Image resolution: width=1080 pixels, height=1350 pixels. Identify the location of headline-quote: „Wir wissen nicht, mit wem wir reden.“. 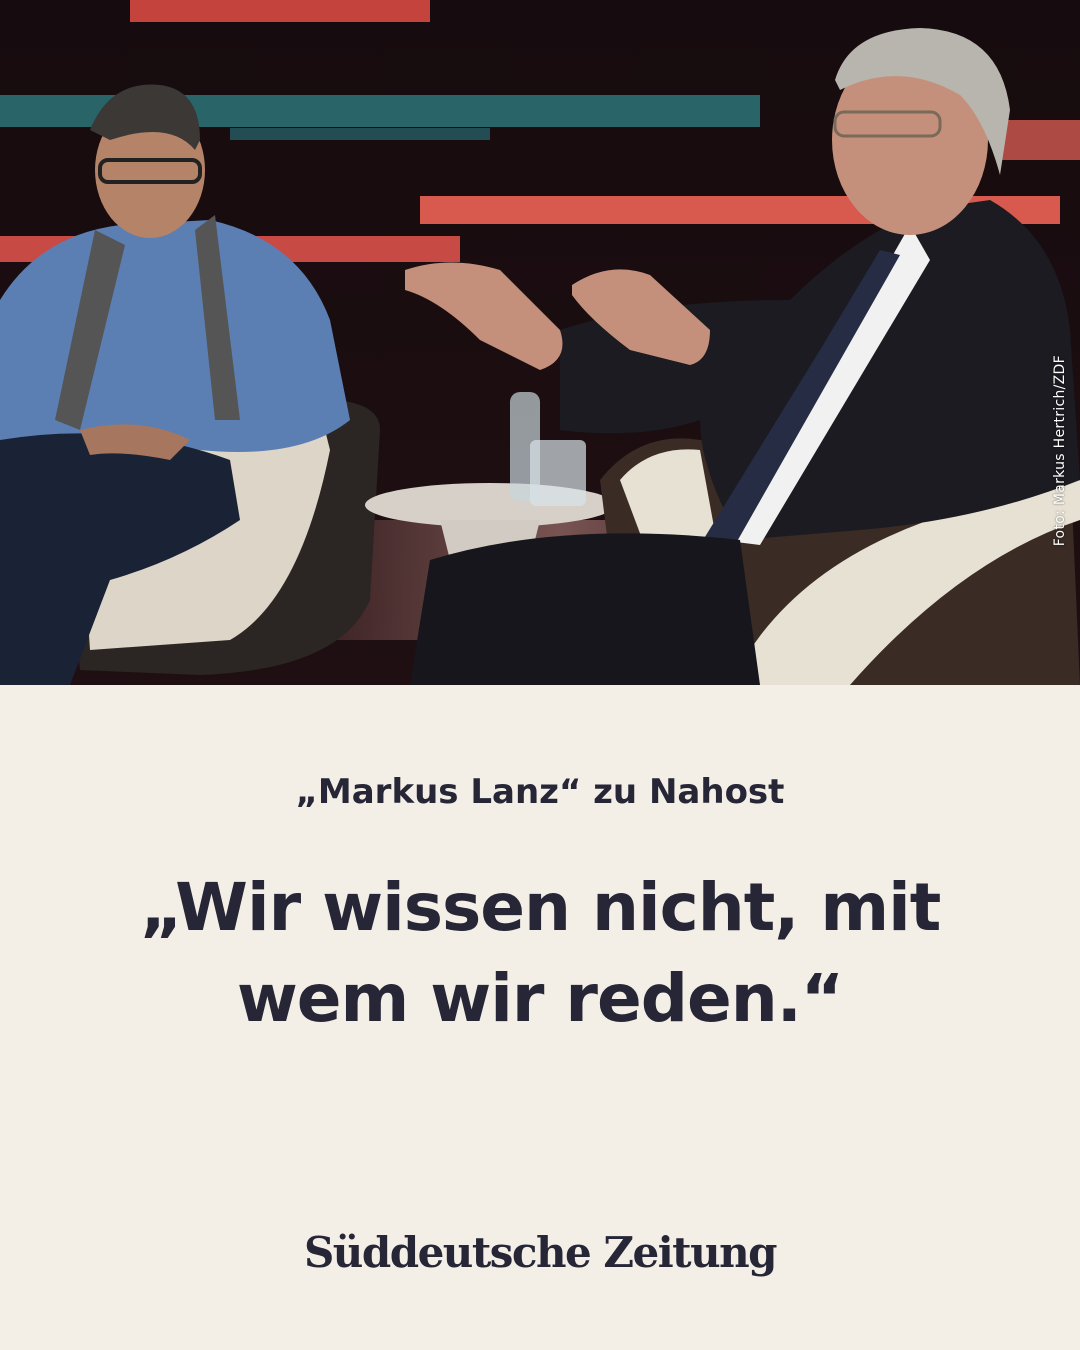
(540, 953).